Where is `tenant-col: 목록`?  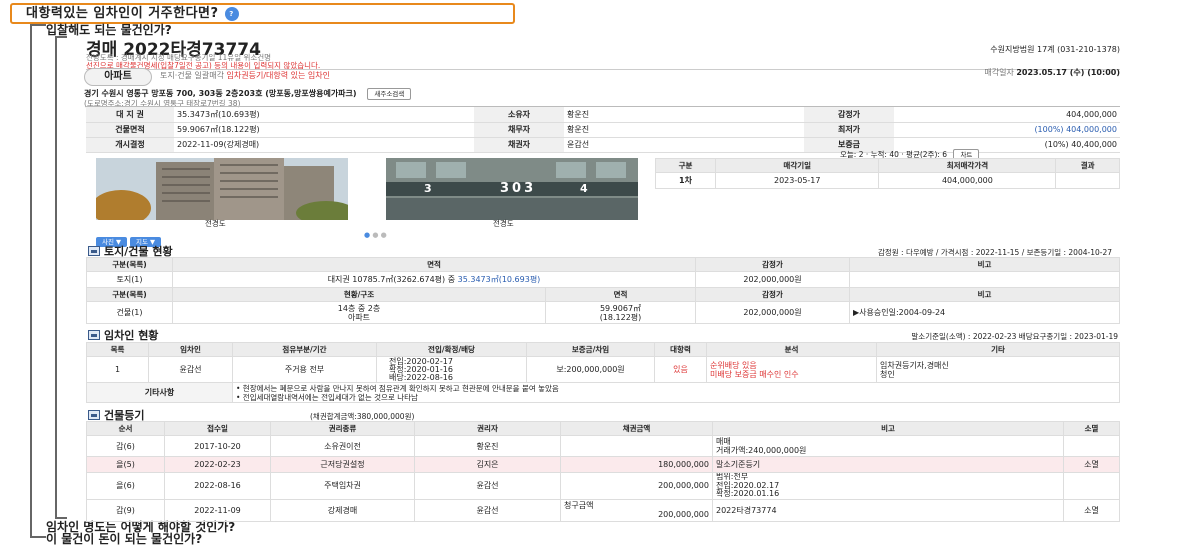
tenant-col: 목록 is located at coordinates (117, 349).